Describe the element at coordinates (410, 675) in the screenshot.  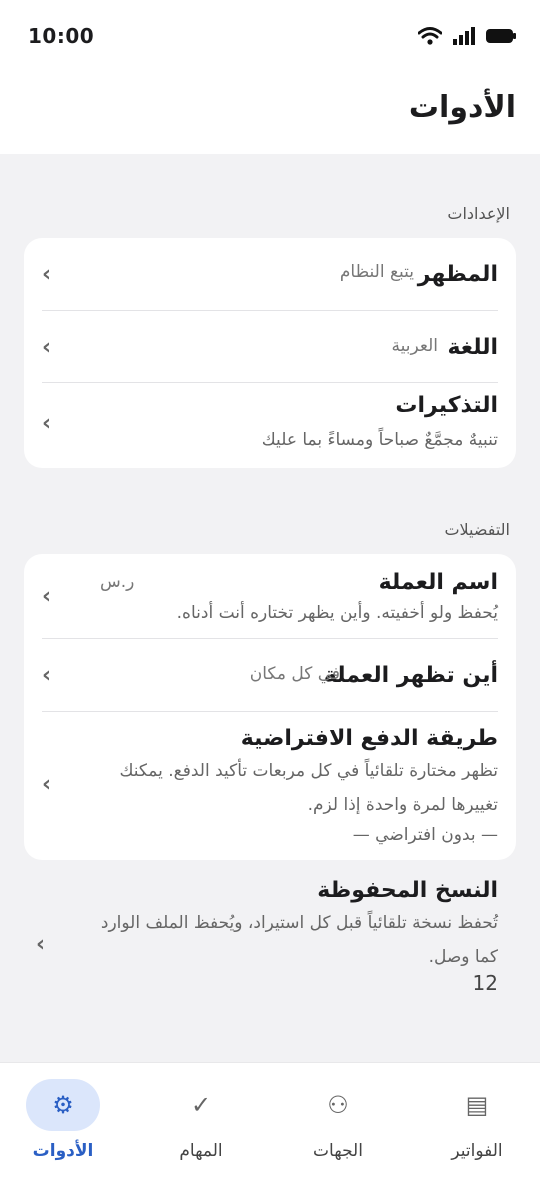
I see `currency-position-title: أين تظهر العملة` at that location.